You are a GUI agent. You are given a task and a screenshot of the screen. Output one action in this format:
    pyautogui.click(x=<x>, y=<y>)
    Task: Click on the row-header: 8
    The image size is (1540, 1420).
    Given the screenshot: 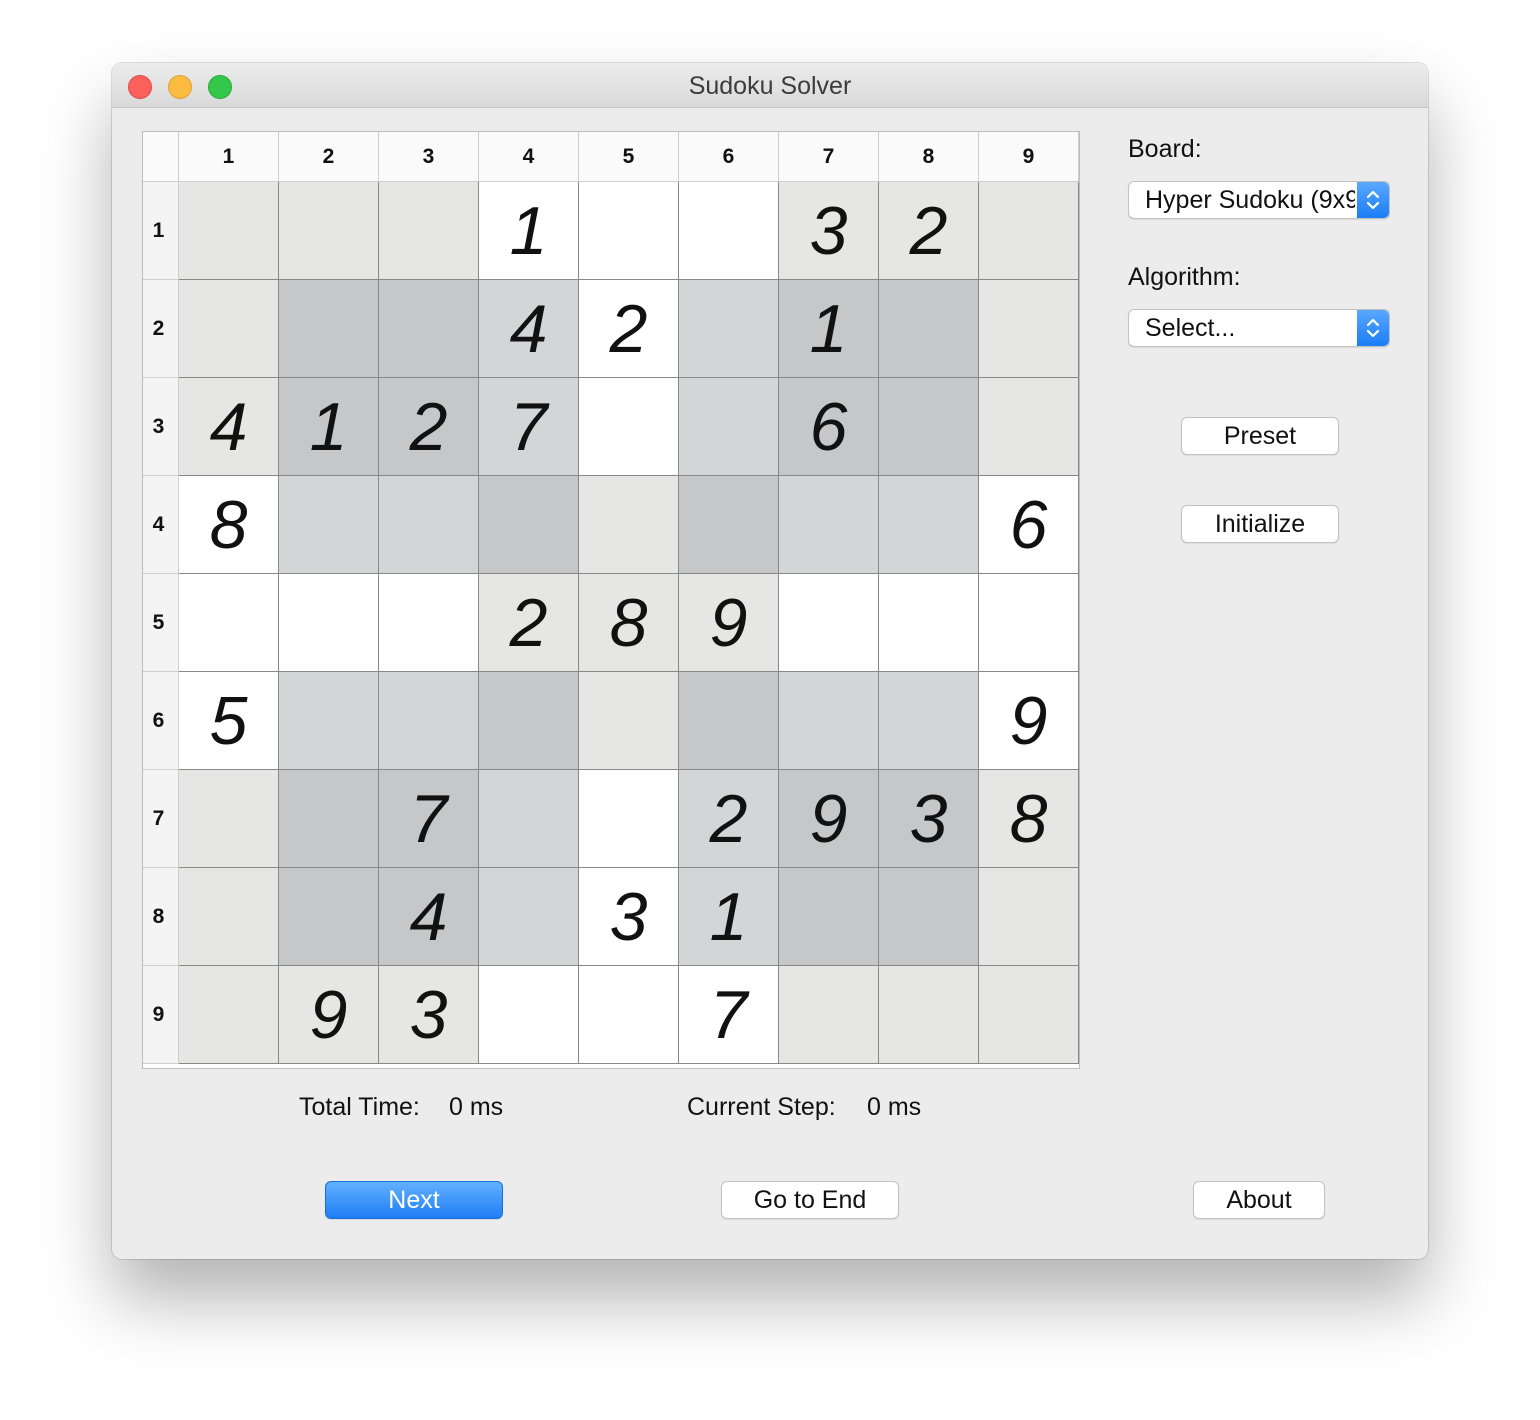 What is the action you would take?
    pyautogui.click(x=161, y=917)
    